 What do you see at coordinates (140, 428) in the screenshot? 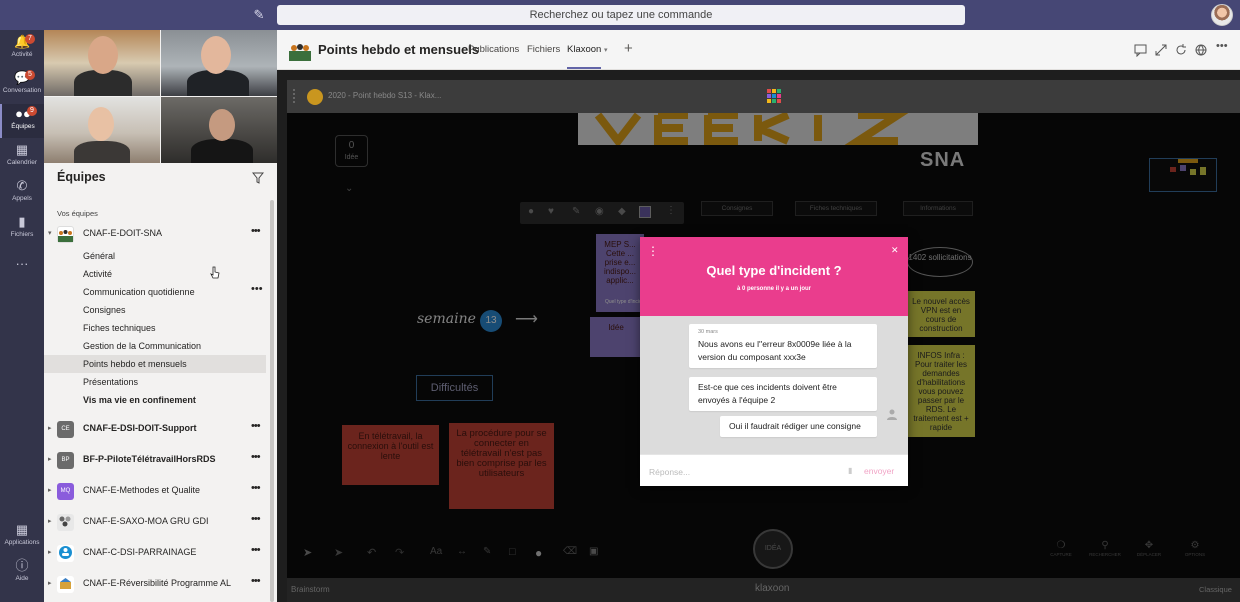
I see `team-name: CNAF-E-DSI-DOIT-Support` at bounding box center [140, 428].